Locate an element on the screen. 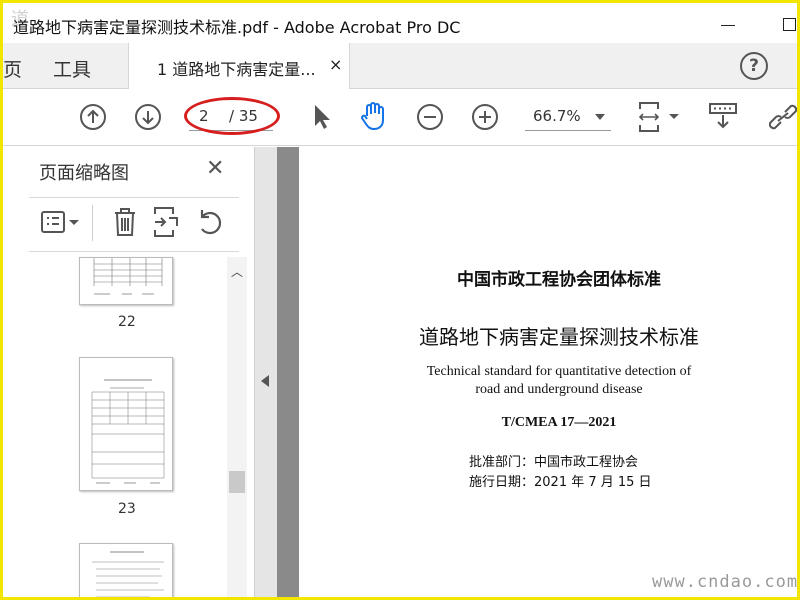  delete-page-icon is located at coordinates (125, 222).